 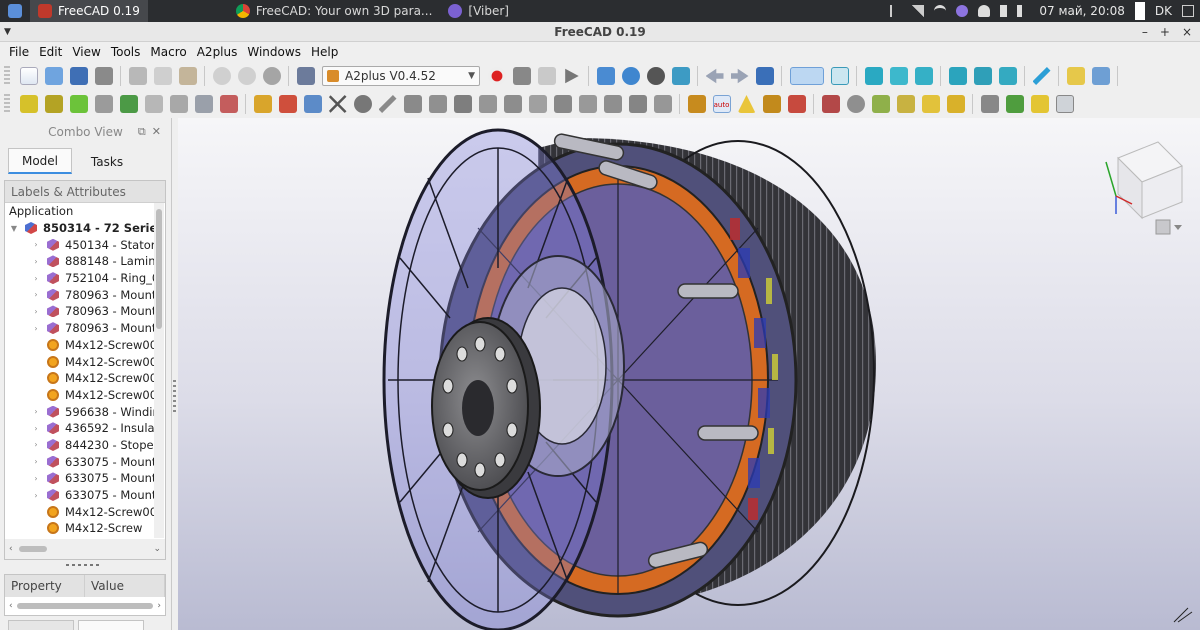 What do you see at coordinates (764, 76) in the screenshot?
I see `std-views-icon` at bounding box center [764, 76].